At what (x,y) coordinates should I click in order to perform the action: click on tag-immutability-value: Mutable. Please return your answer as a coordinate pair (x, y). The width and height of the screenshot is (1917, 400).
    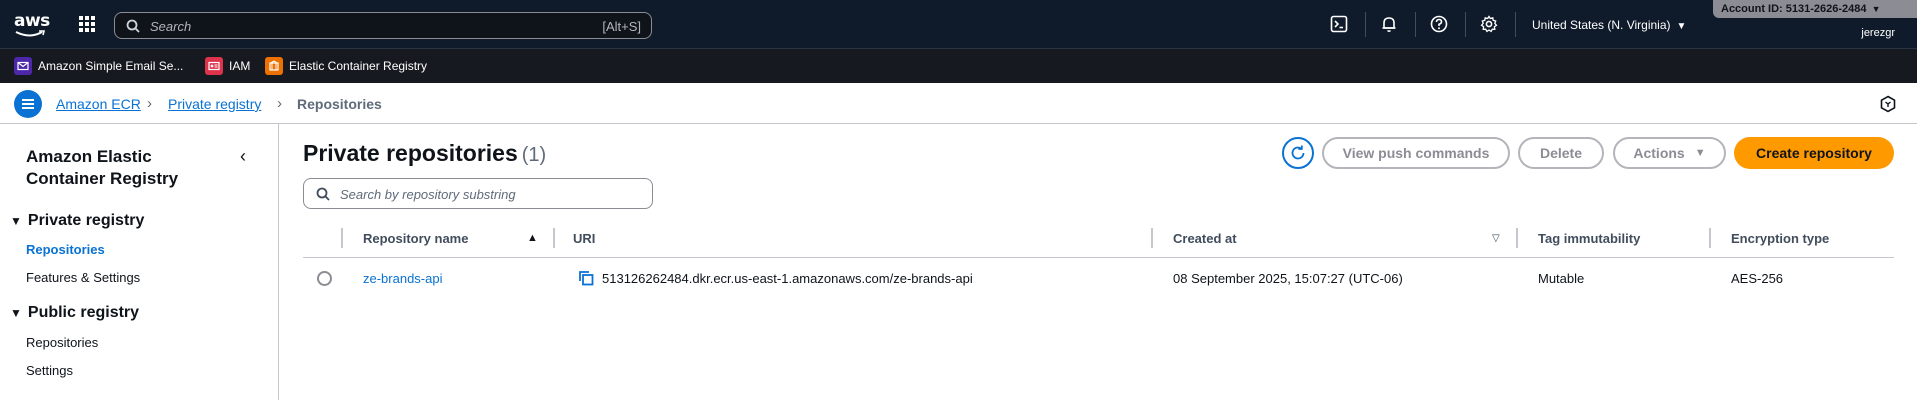
    Looking at the image, I should click on (1561, 278).